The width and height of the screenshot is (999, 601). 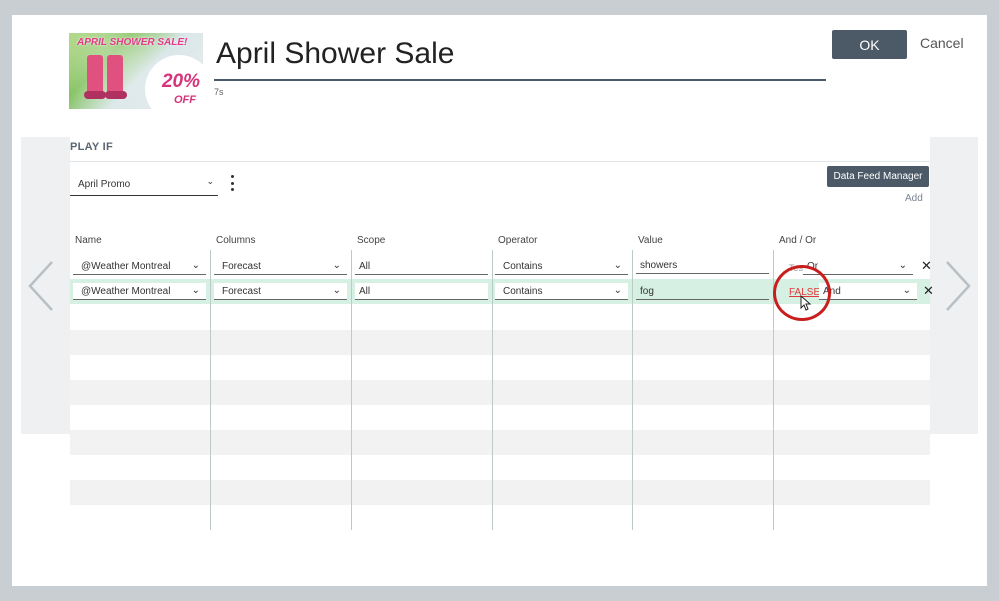 I want to click on next-arrow-button, so click(x=958, y=285).